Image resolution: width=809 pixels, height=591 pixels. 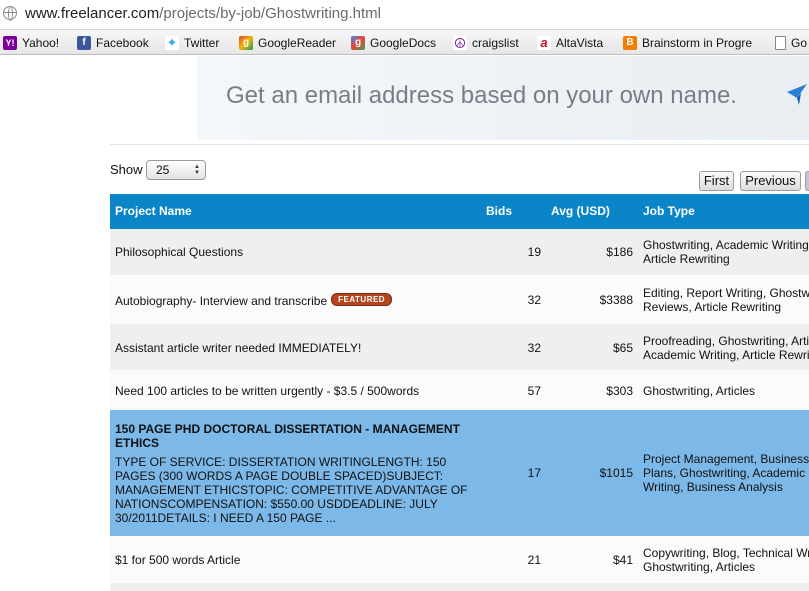 What do you see at coordinates (358, 43) in the screenshot?
I see `googledocs-icon: g` at bounding box center [358, 43].